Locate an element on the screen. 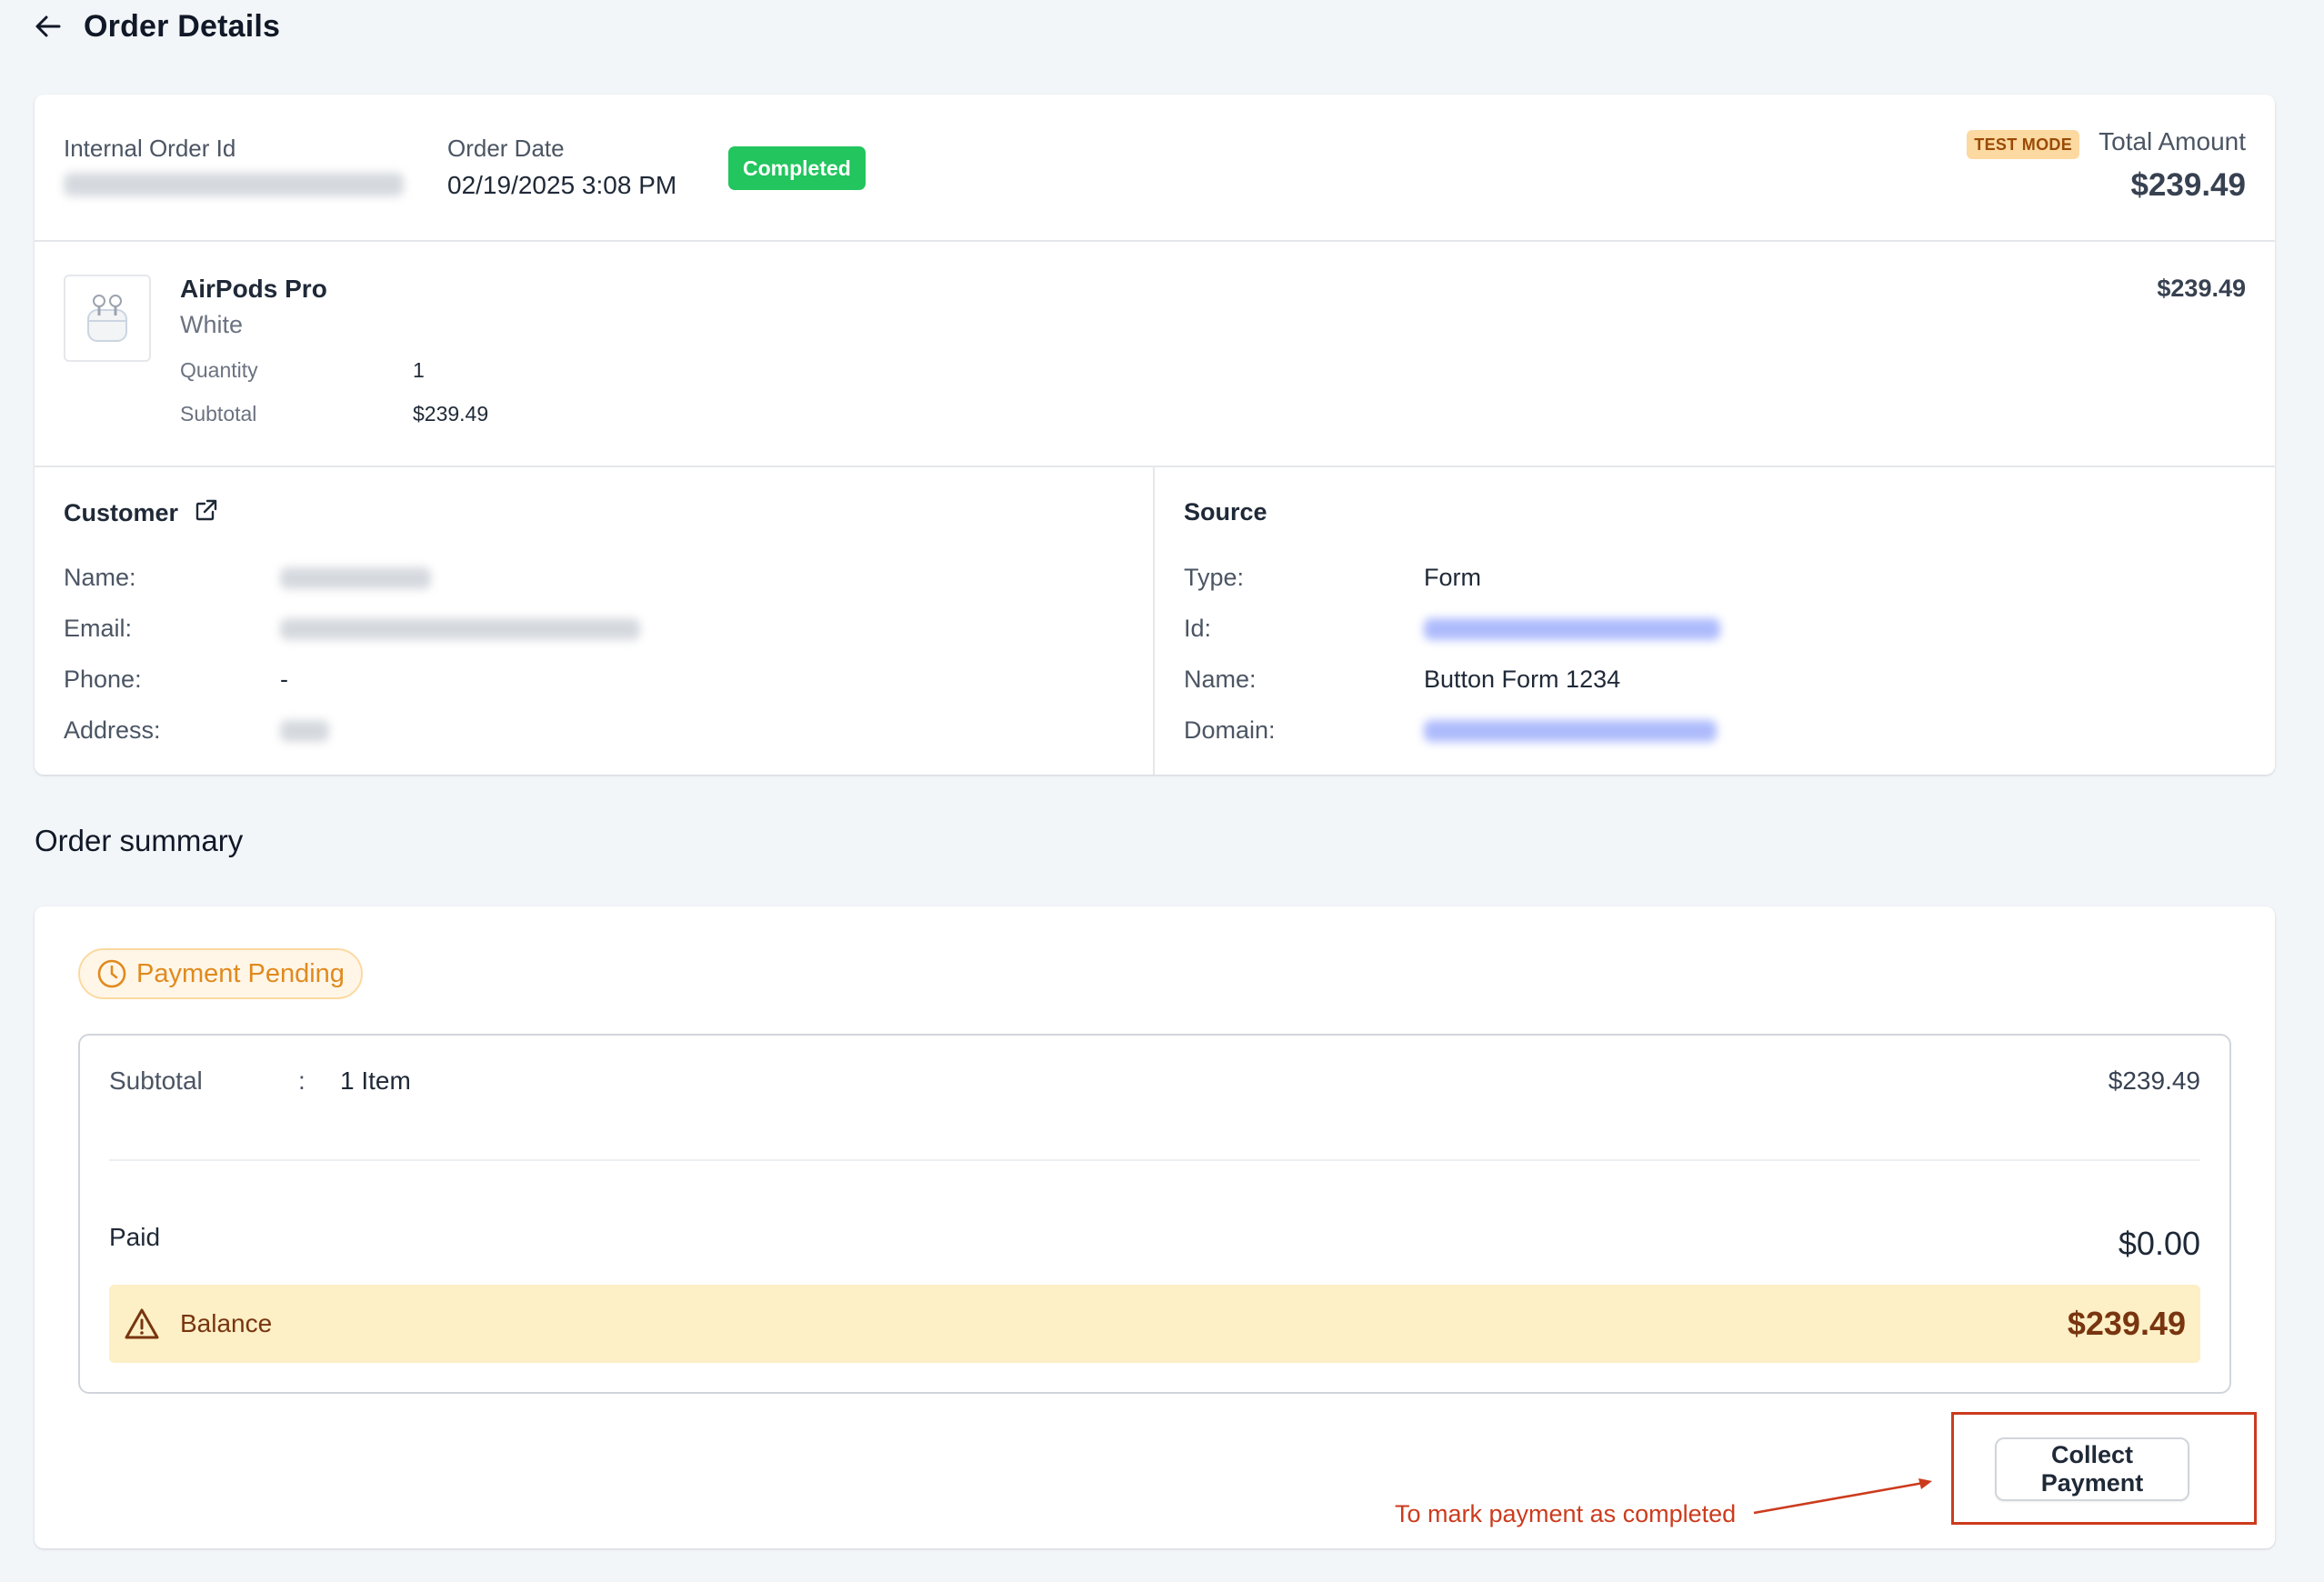 The image size is (2324, 1582). customer-phone-label: Phone: is located at coordinates (103, 679).